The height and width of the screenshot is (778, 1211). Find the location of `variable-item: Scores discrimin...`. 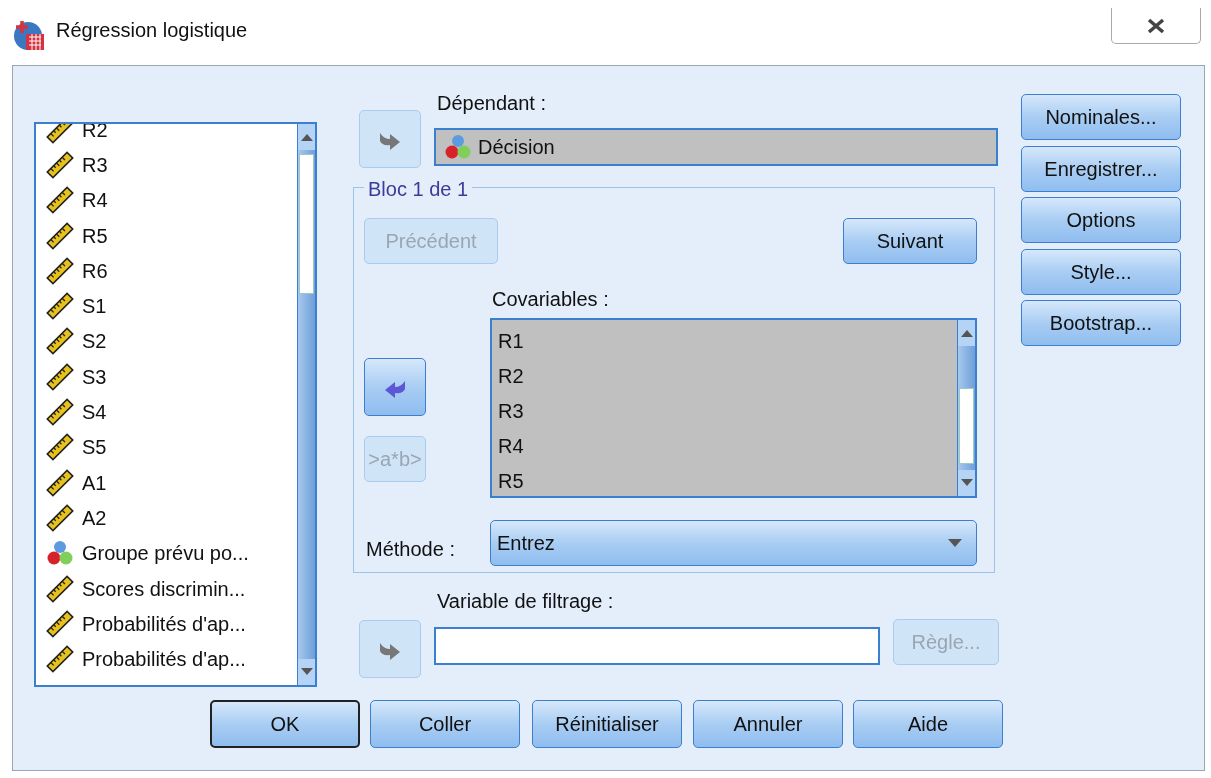

variable-item: Scores discrimin... is located at coordinates (171, 588).